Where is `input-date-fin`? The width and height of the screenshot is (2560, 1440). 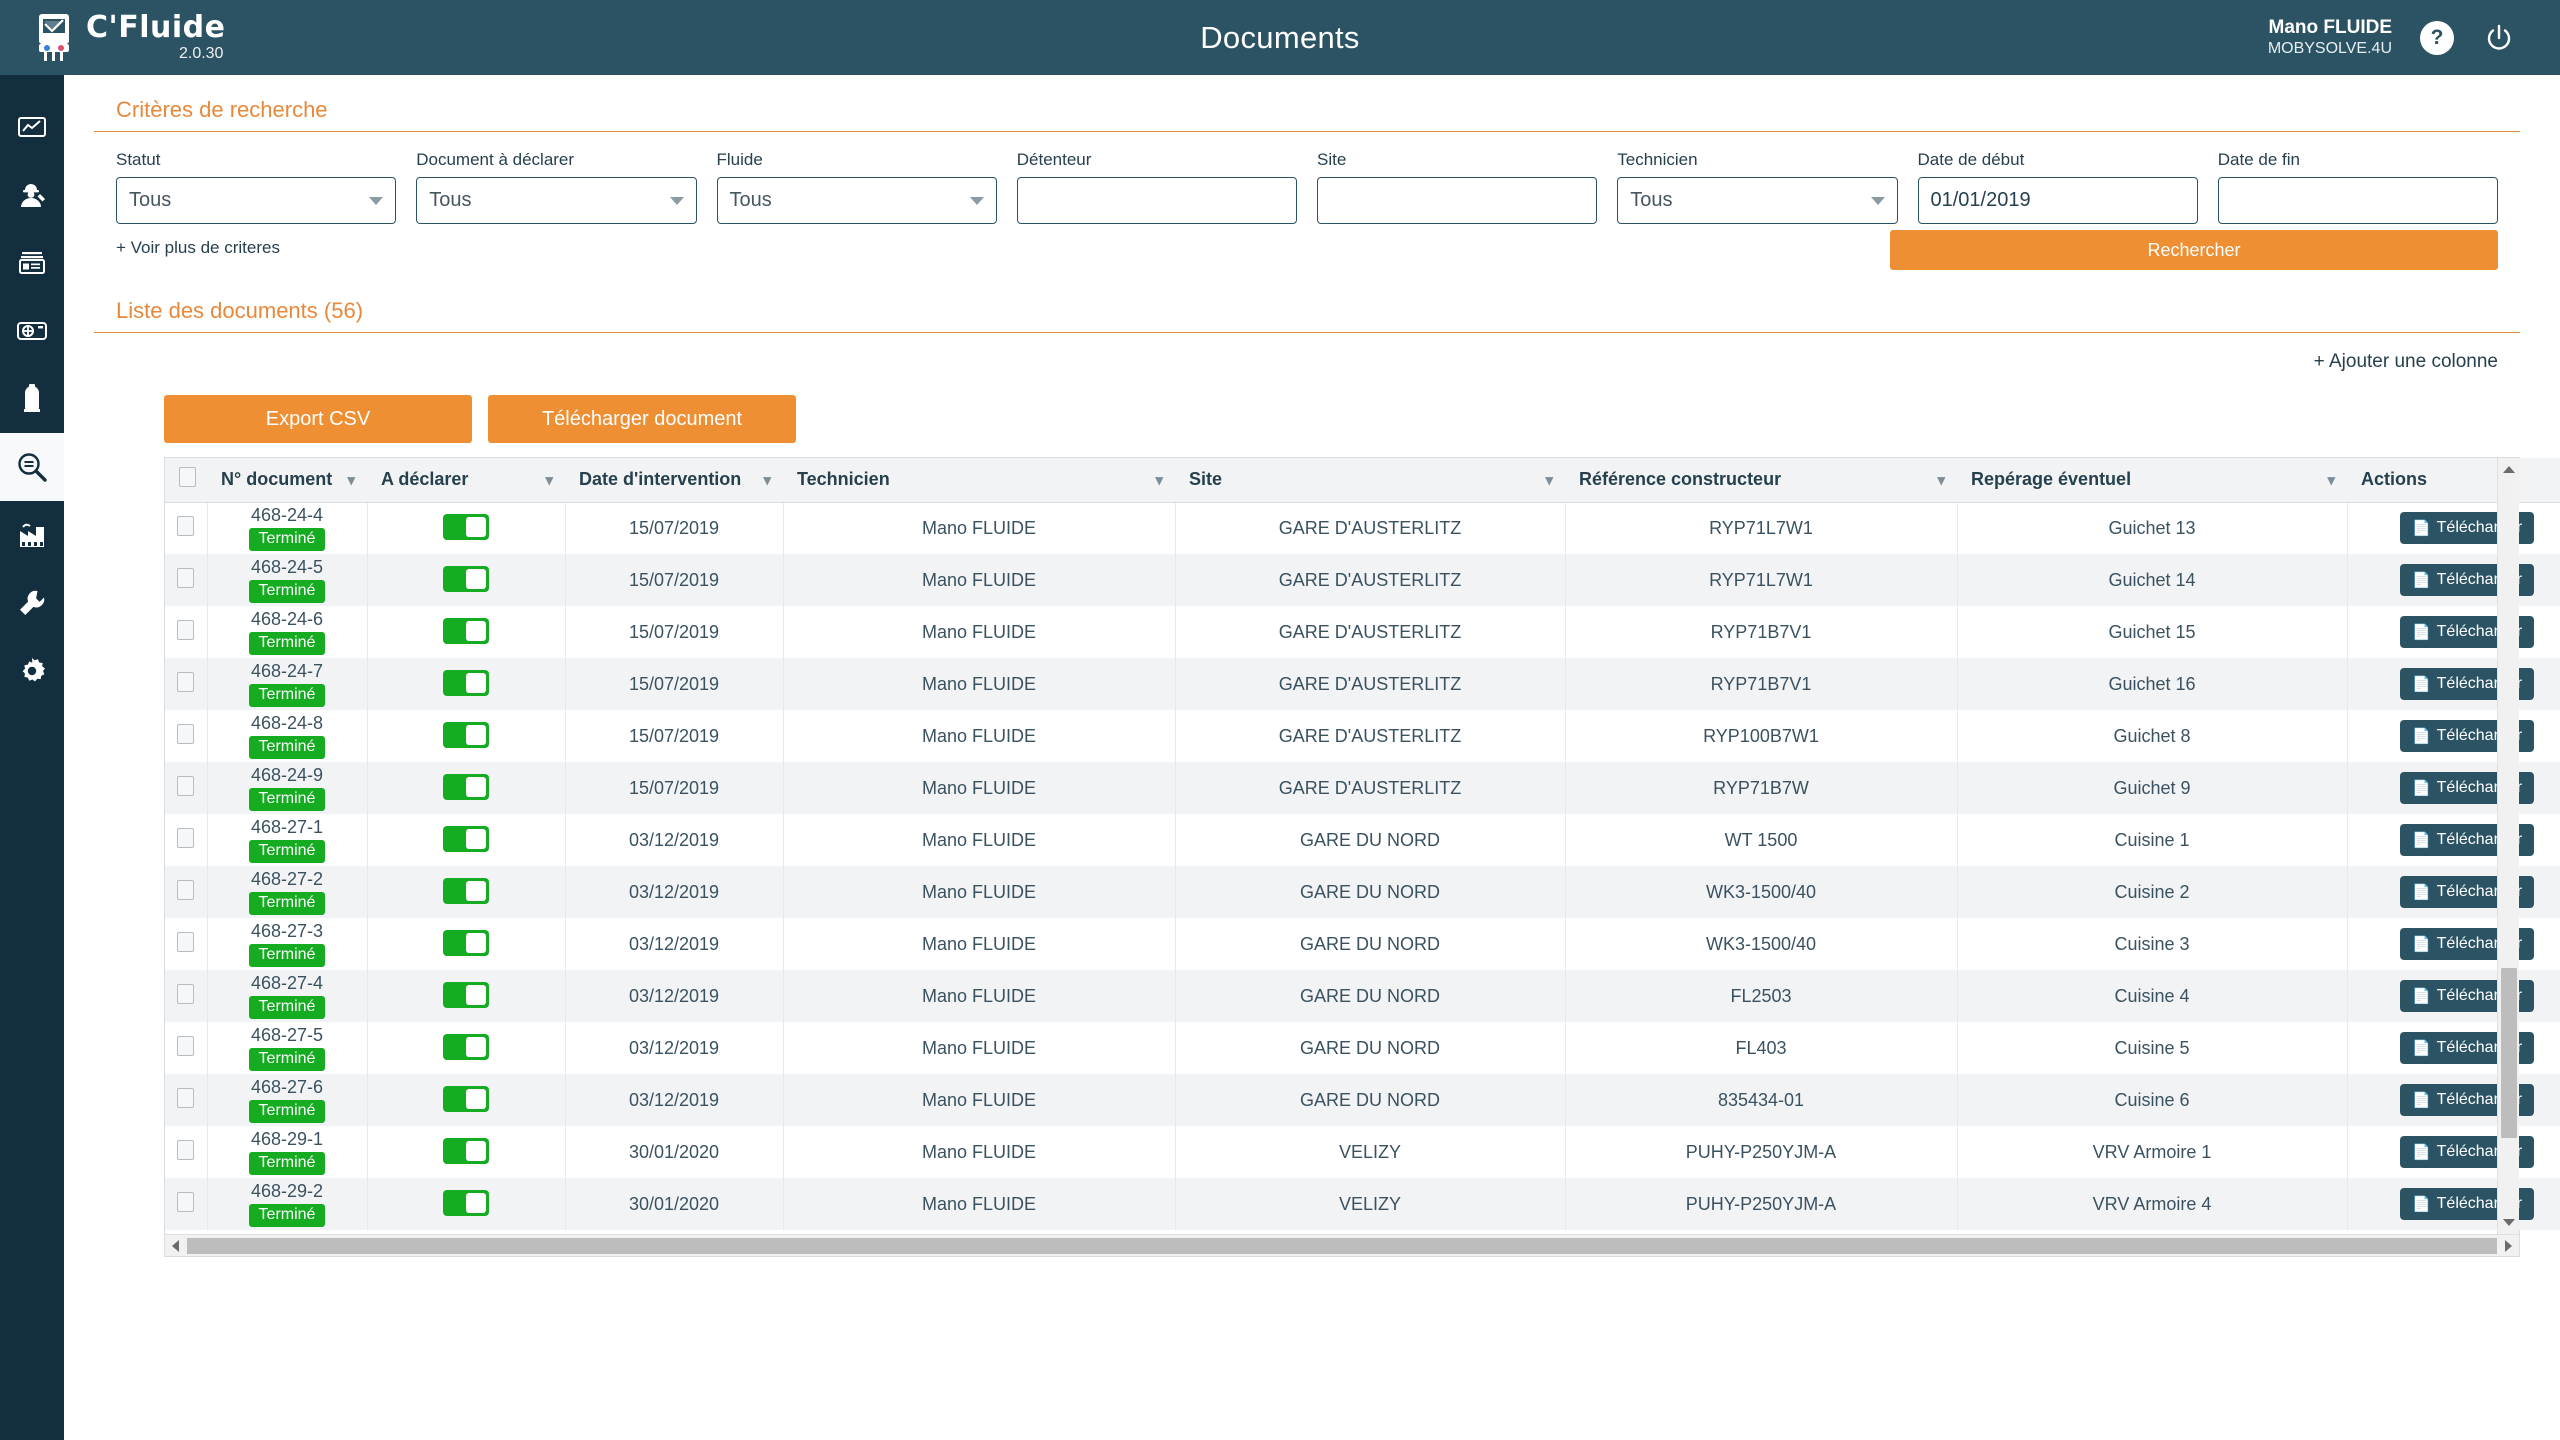
input-date-fin is located at coordinates (2357, 200).